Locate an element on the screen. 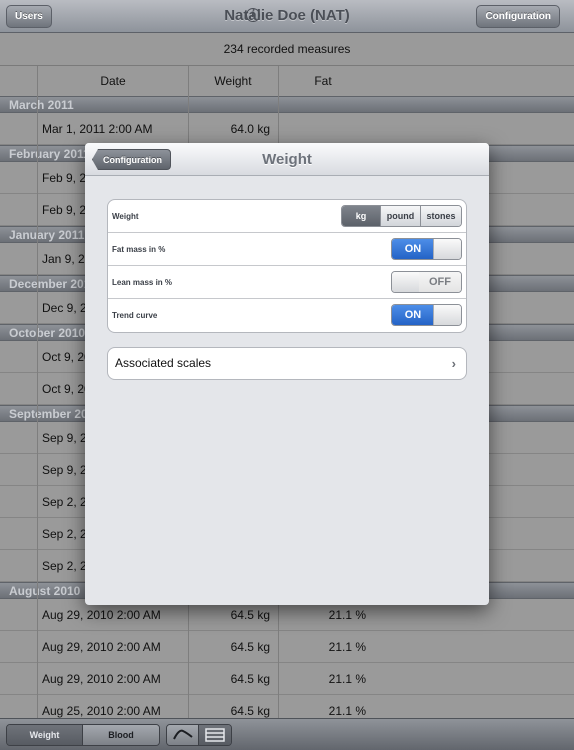 This screenshot has height=750, width=574. info-icon: i is located at coordinates (253, 15).